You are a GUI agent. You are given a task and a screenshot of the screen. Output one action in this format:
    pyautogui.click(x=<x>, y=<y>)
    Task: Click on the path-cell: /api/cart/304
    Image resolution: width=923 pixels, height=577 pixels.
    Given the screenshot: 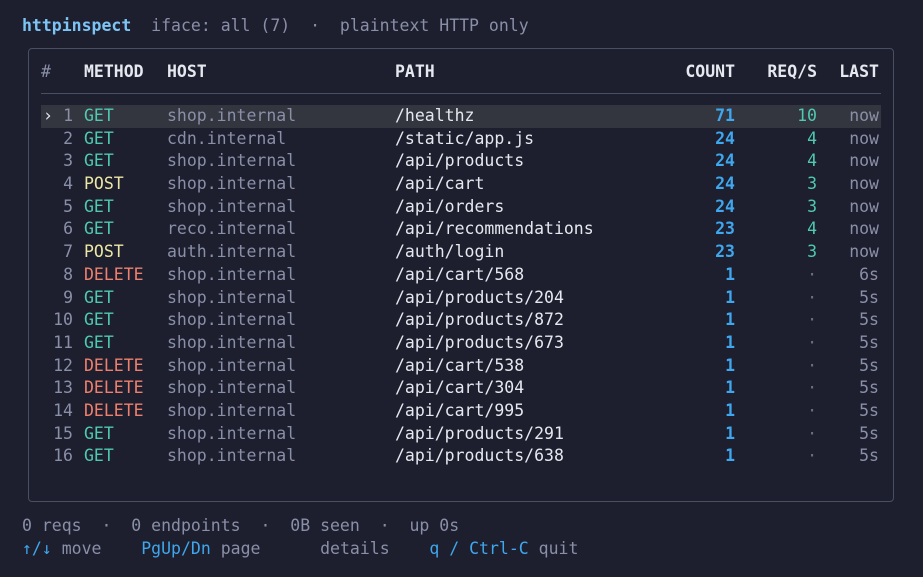 What is the action you would take?
    pyautogui.click(x=460, y=388)
    